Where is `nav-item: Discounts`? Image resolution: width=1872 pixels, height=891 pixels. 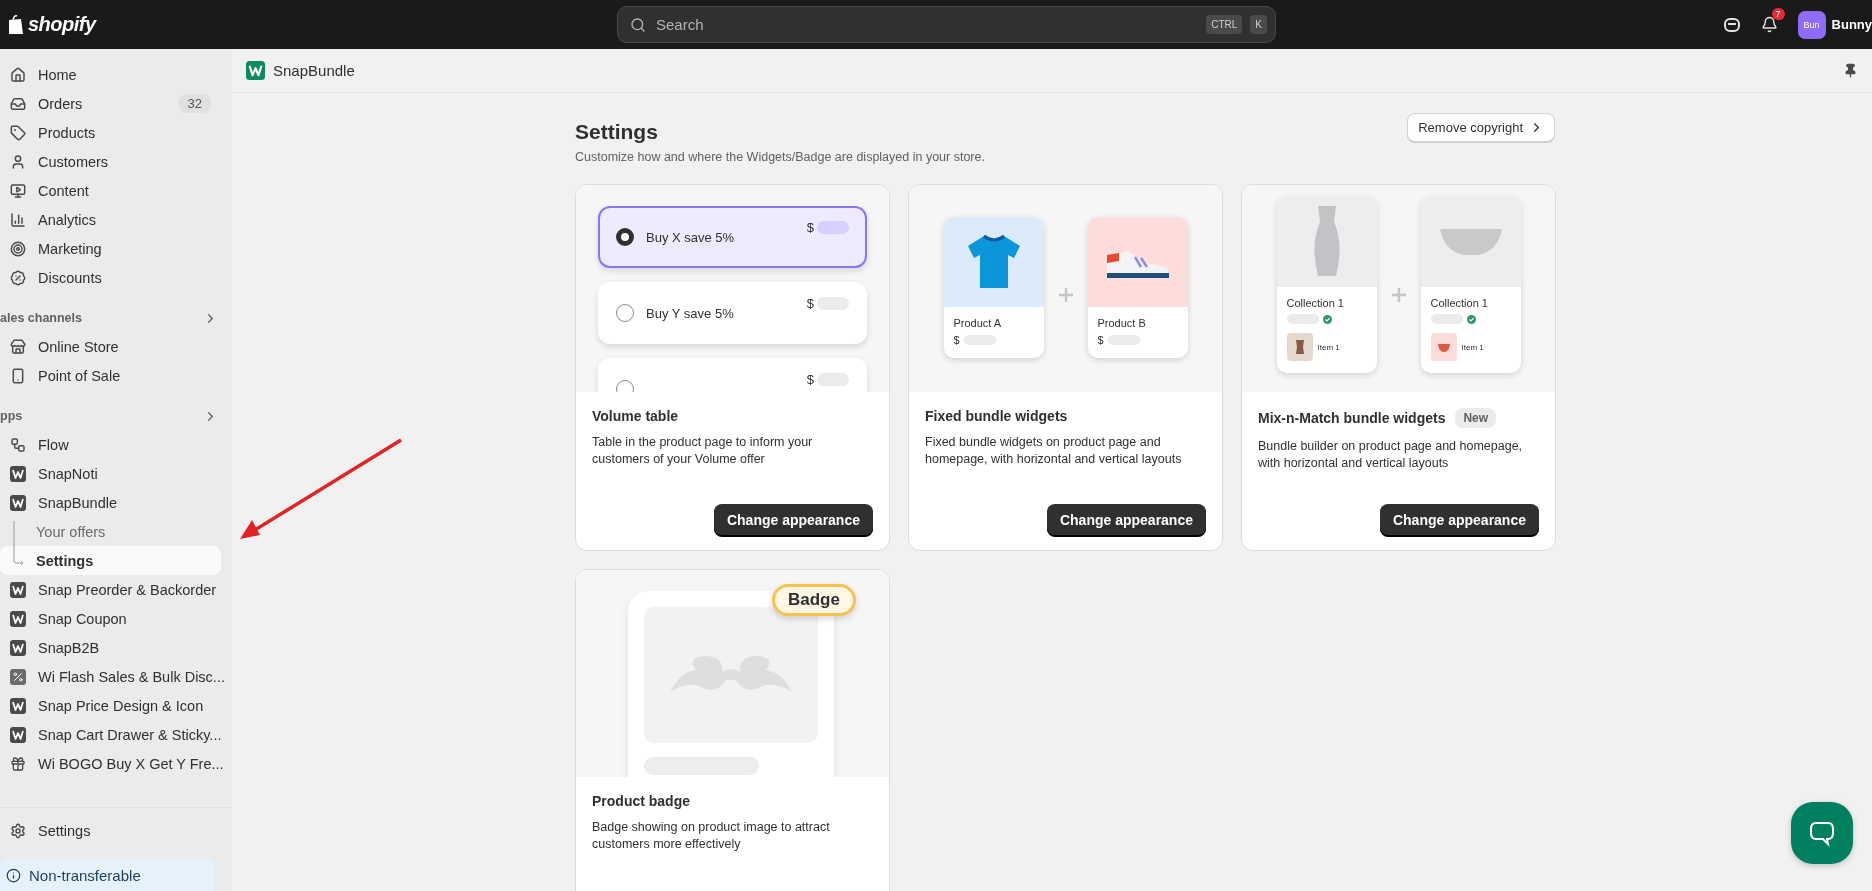 nav-item: Discounts is located at coordinates (110, 277).